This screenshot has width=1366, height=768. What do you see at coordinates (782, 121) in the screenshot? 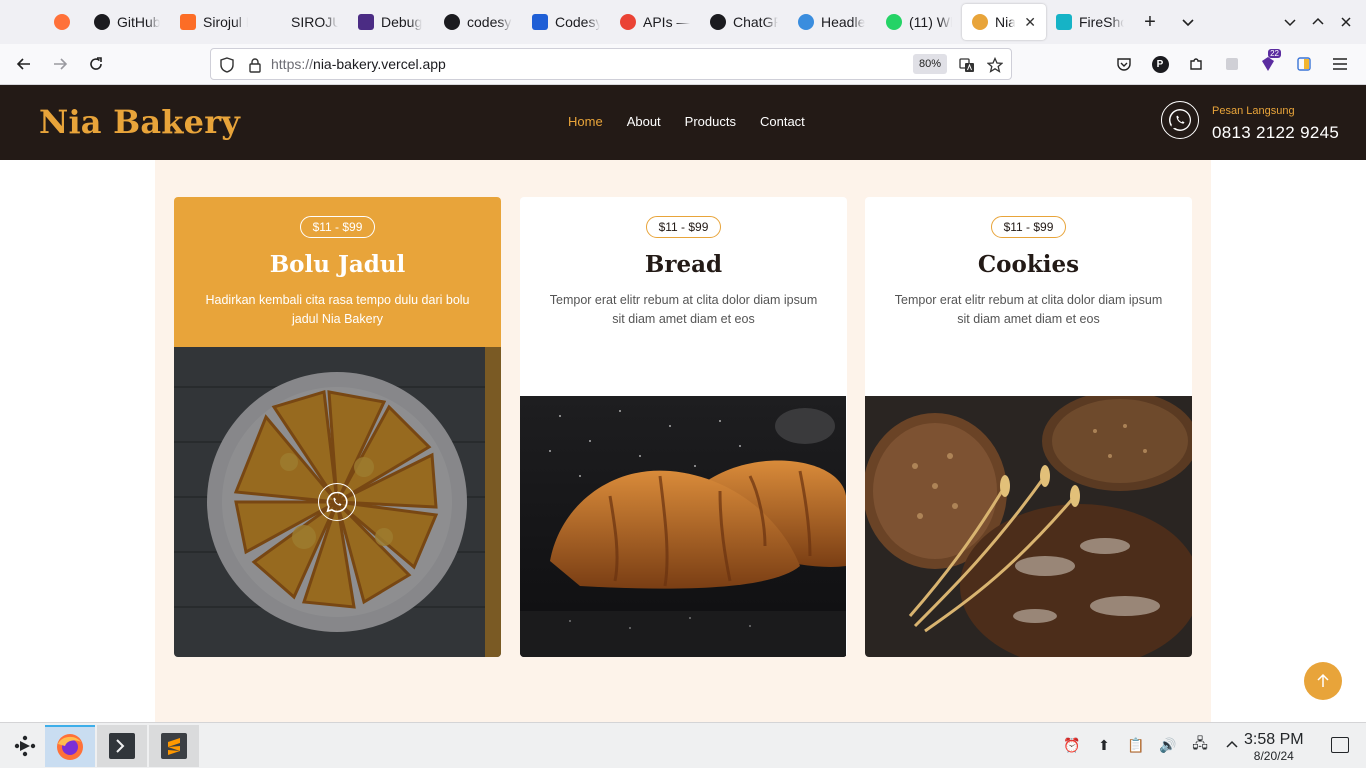
I see `nav-link-contact: Contact` at bounding box center [782, 121].